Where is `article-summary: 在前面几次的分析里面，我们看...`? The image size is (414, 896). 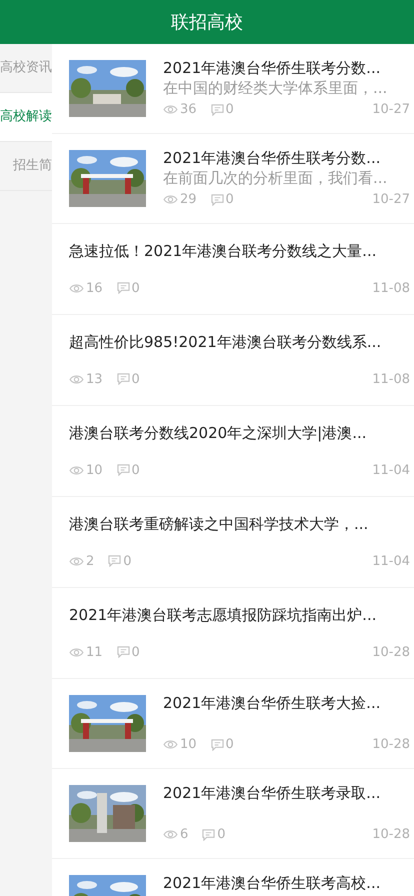 article-summary: 在前面几次的分析里面，我们看... is located at coordinates (275, 178).